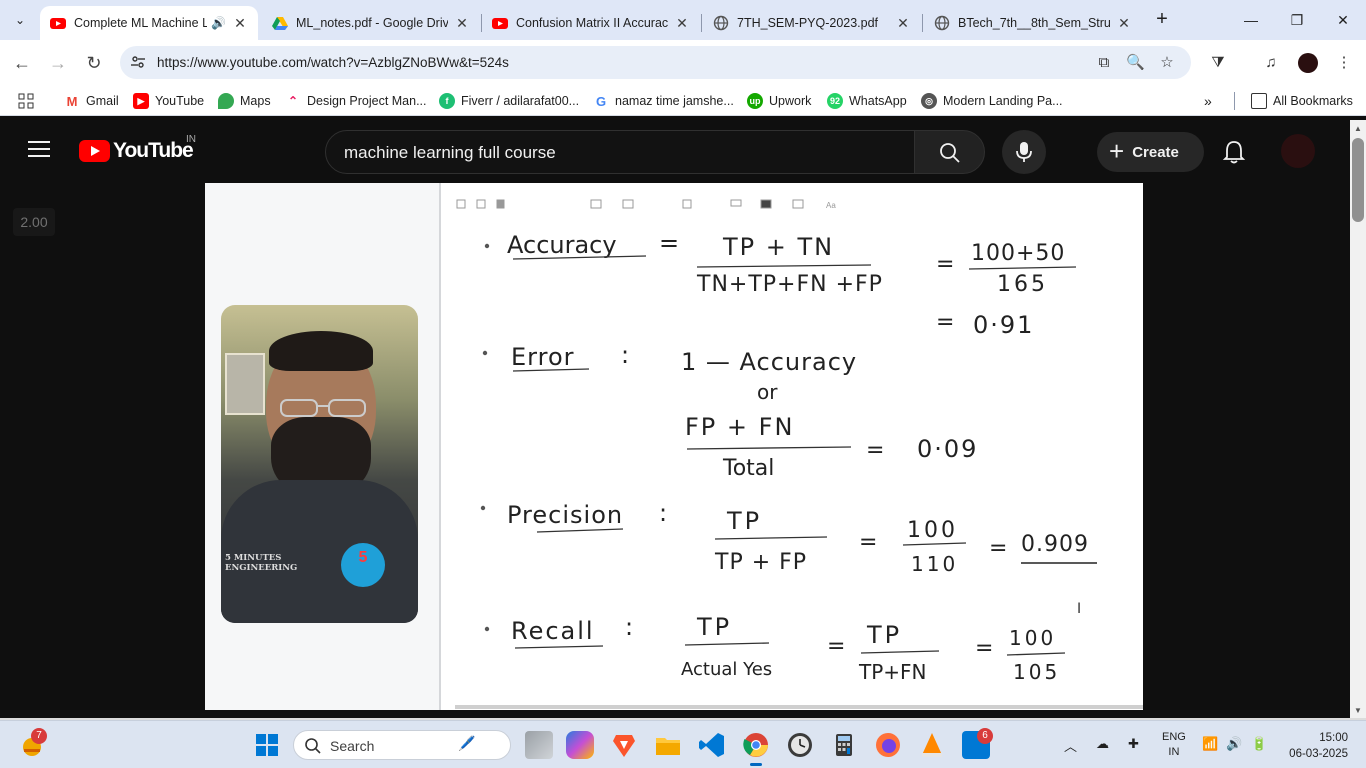 This screenshot has height=768, width=1366. I want to click on reload-button: ↻, so click(94, 63).